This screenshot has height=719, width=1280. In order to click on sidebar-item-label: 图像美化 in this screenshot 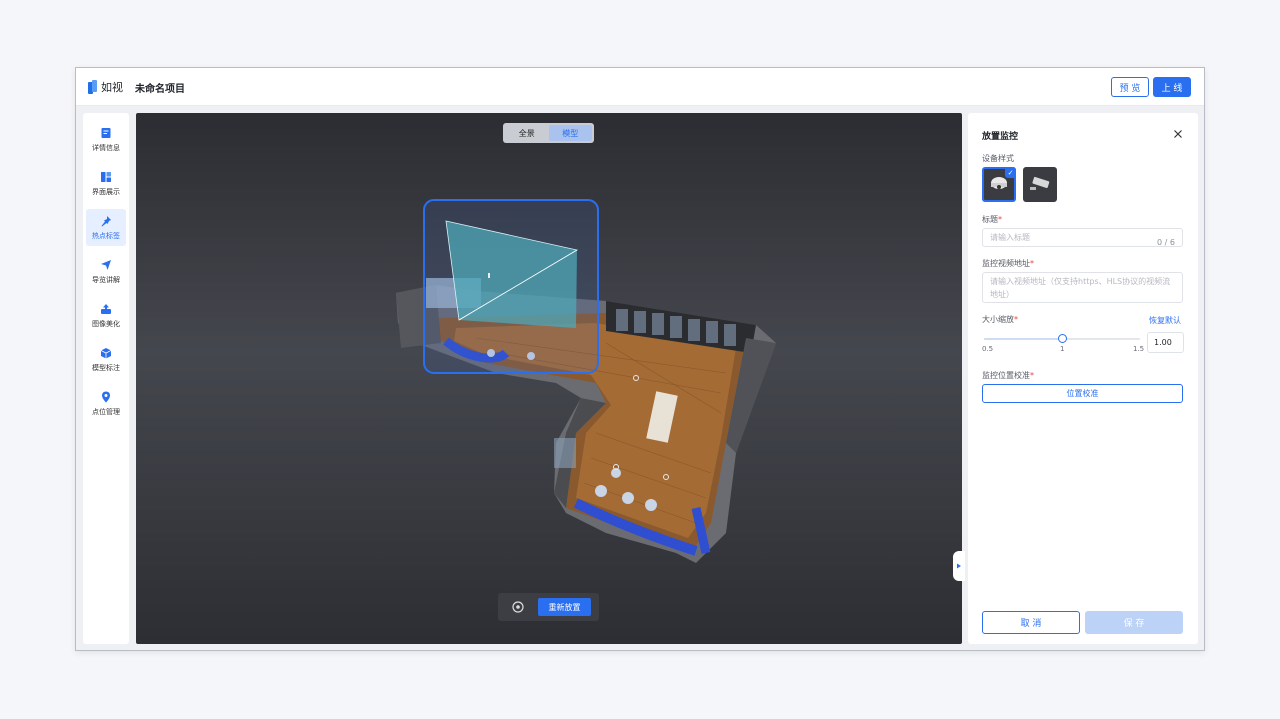, I will do `click(106, 324)`.